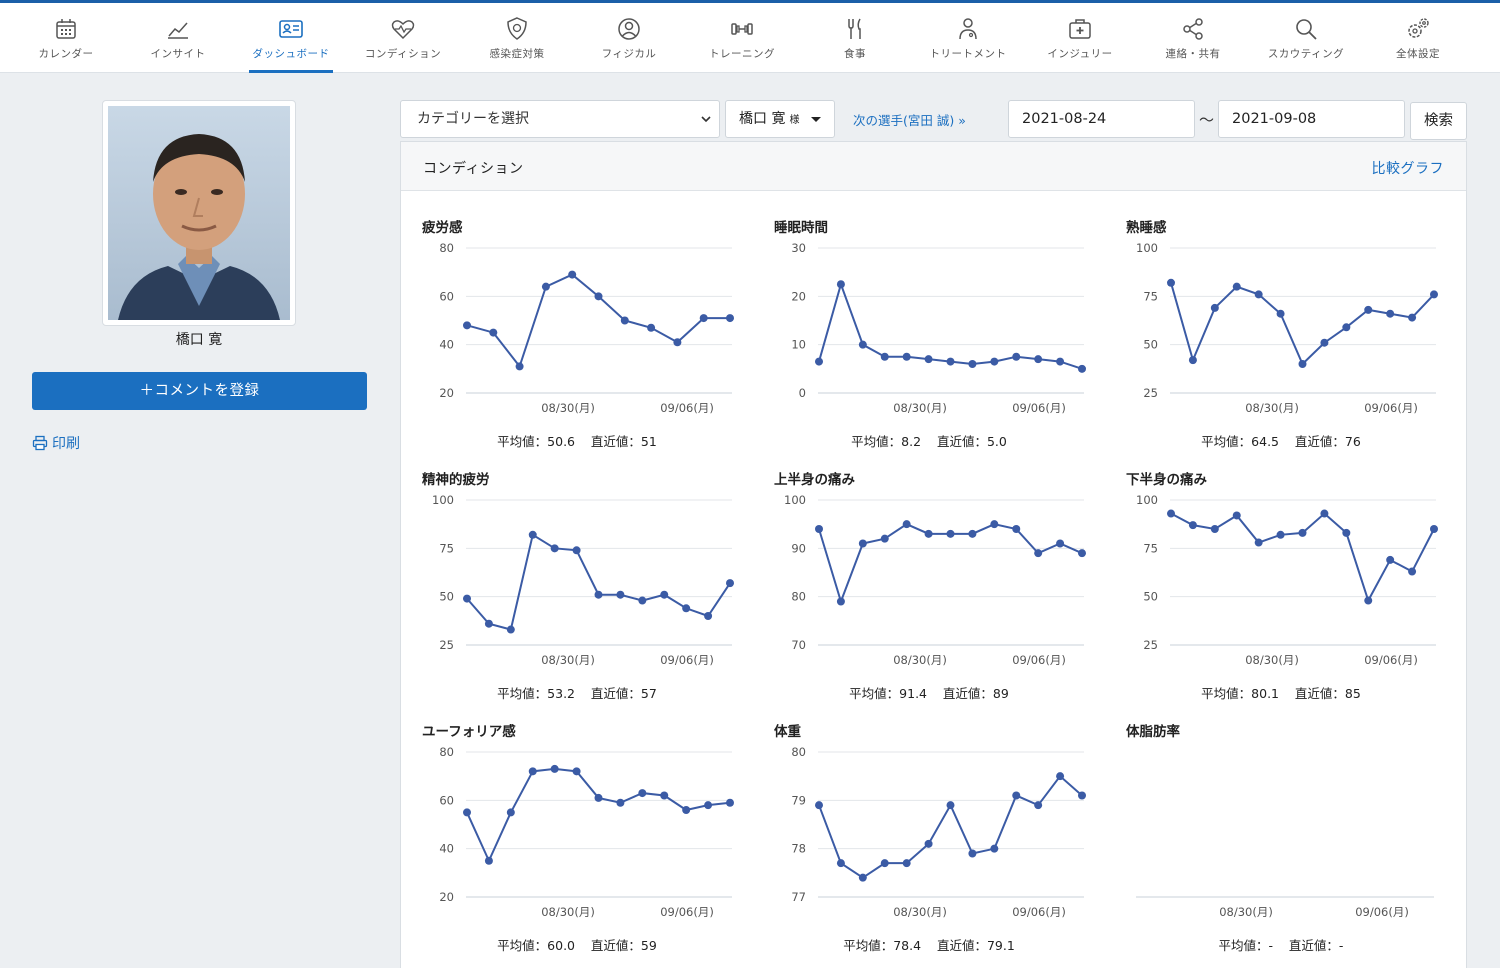 Image resolution: width=1500 pixels, height=968 pixels. Describe the element at coordinates (1408, 168) in the screenshot. I see `compare-graph-link: 比較グラフ` at that location.